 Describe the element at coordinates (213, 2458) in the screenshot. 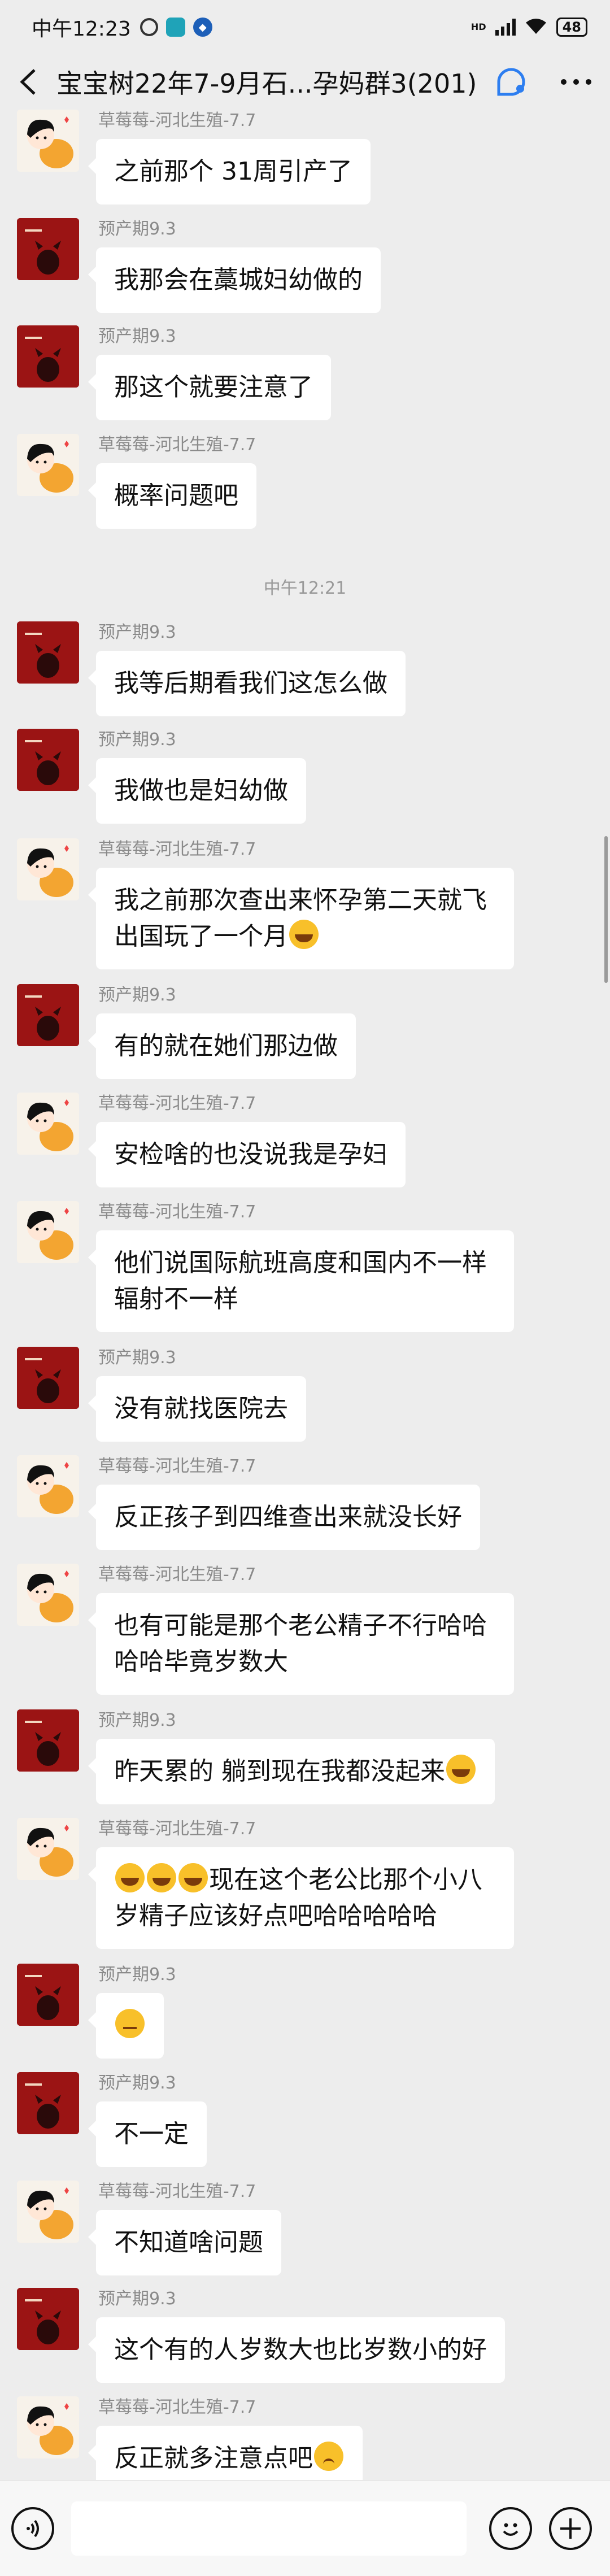

I see `message-text: 反正就多注意点吧` at that location.